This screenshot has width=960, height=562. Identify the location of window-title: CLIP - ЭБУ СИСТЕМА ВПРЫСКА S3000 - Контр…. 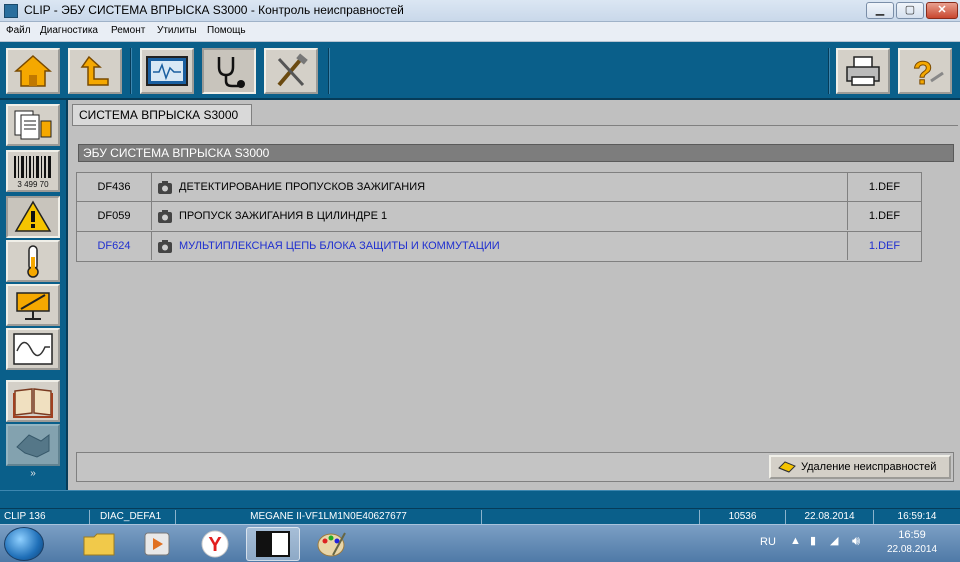
(214, 10).